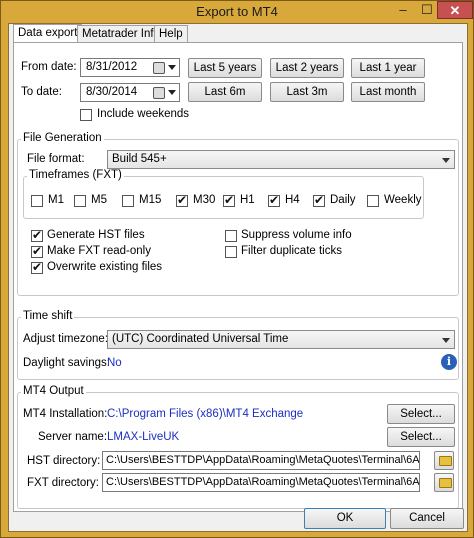  Describe the element at coordinates (66, 363) in the screenshot. I see `daylight-savings-label: Daylight savings:` at that location.